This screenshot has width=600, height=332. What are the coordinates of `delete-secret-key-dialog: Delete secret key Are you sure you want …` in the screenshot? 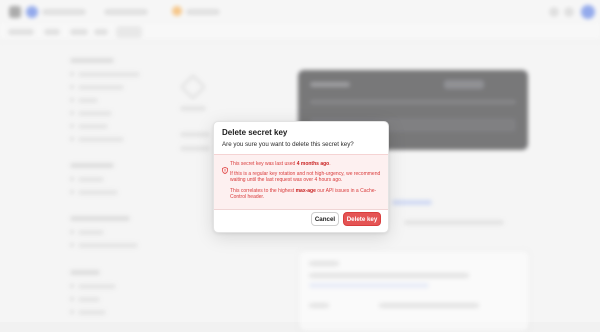 It's located at (301, 177).